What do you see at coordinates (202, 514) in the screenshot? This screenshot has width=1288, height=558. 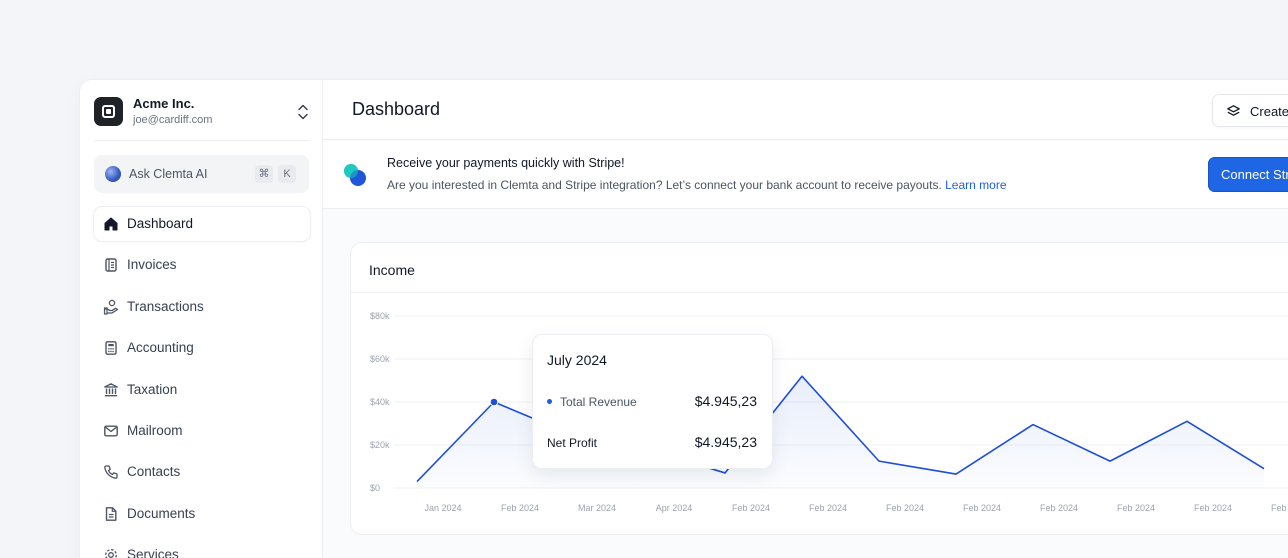 I see `sidebar-item-documents: Documents` at bounding box center [202, 514].